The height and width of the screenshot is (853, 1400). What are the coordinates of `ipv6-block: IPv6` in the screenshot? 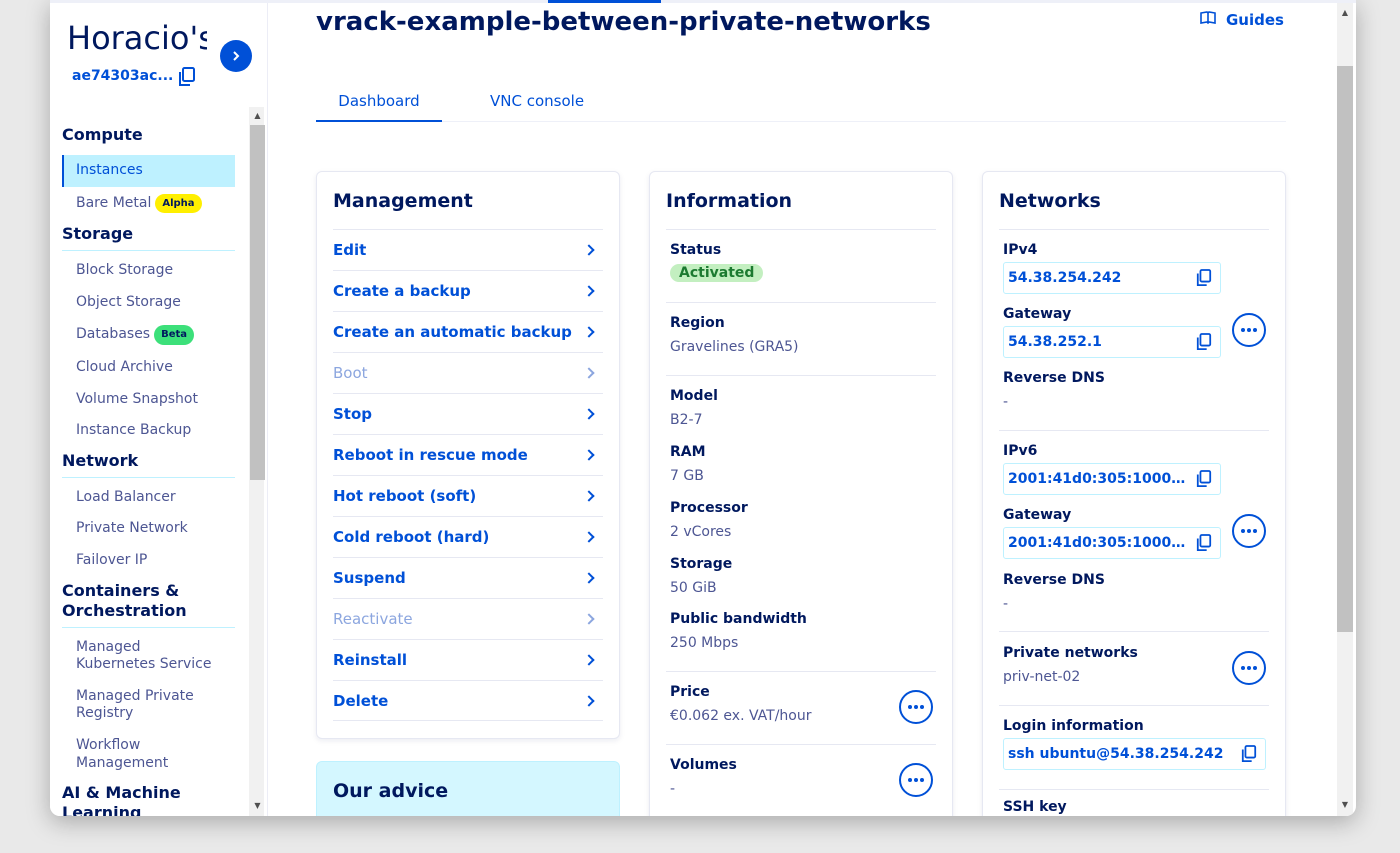 It's located at (1136, 451).